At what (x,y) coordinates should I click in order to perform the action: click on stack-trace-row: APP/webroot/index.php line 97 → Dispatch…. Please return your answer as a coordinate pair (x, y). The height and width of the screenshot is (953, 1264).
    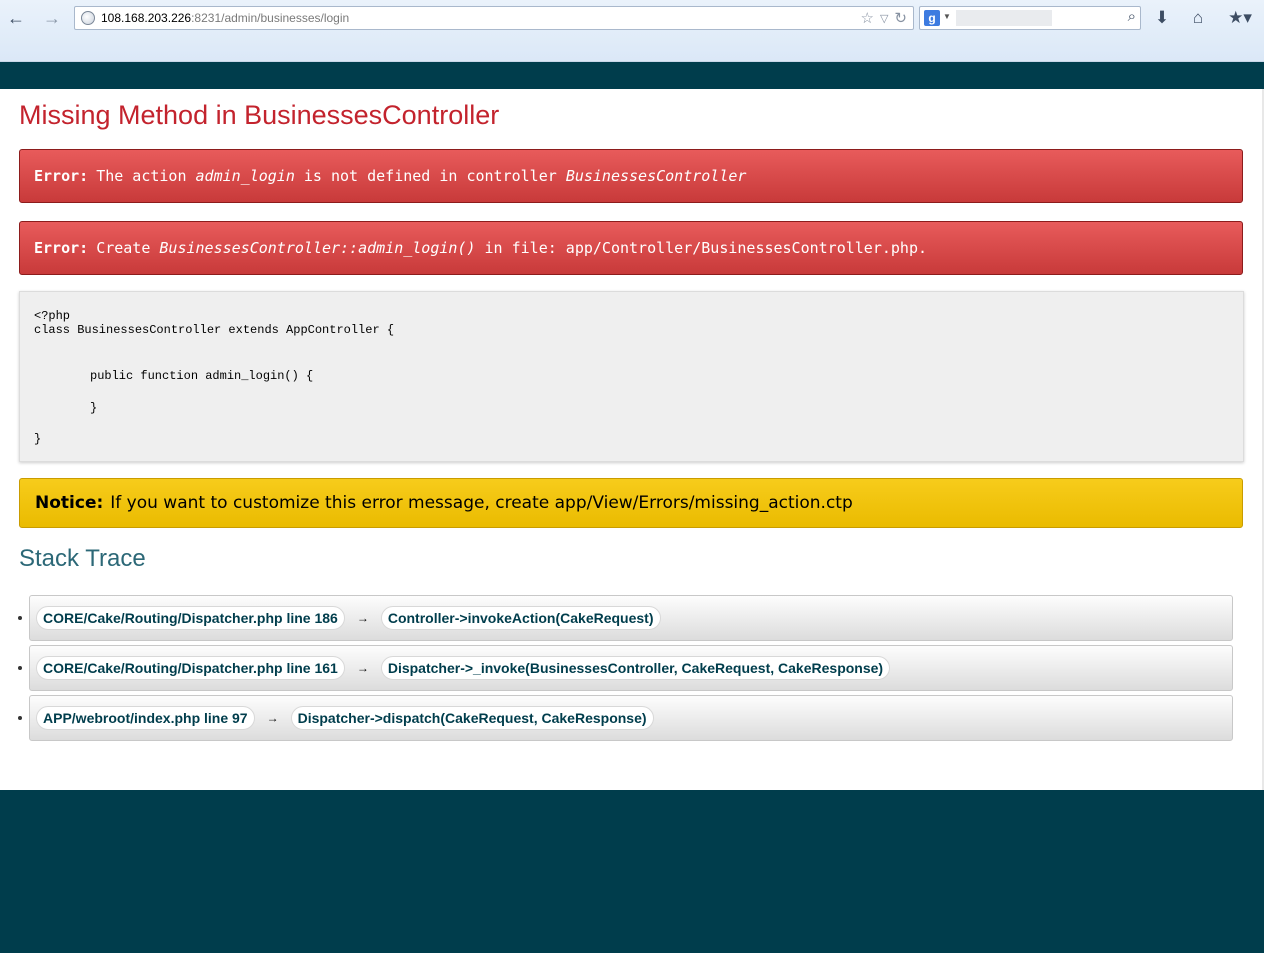
    Looking at the image, I should click on (631, 718).